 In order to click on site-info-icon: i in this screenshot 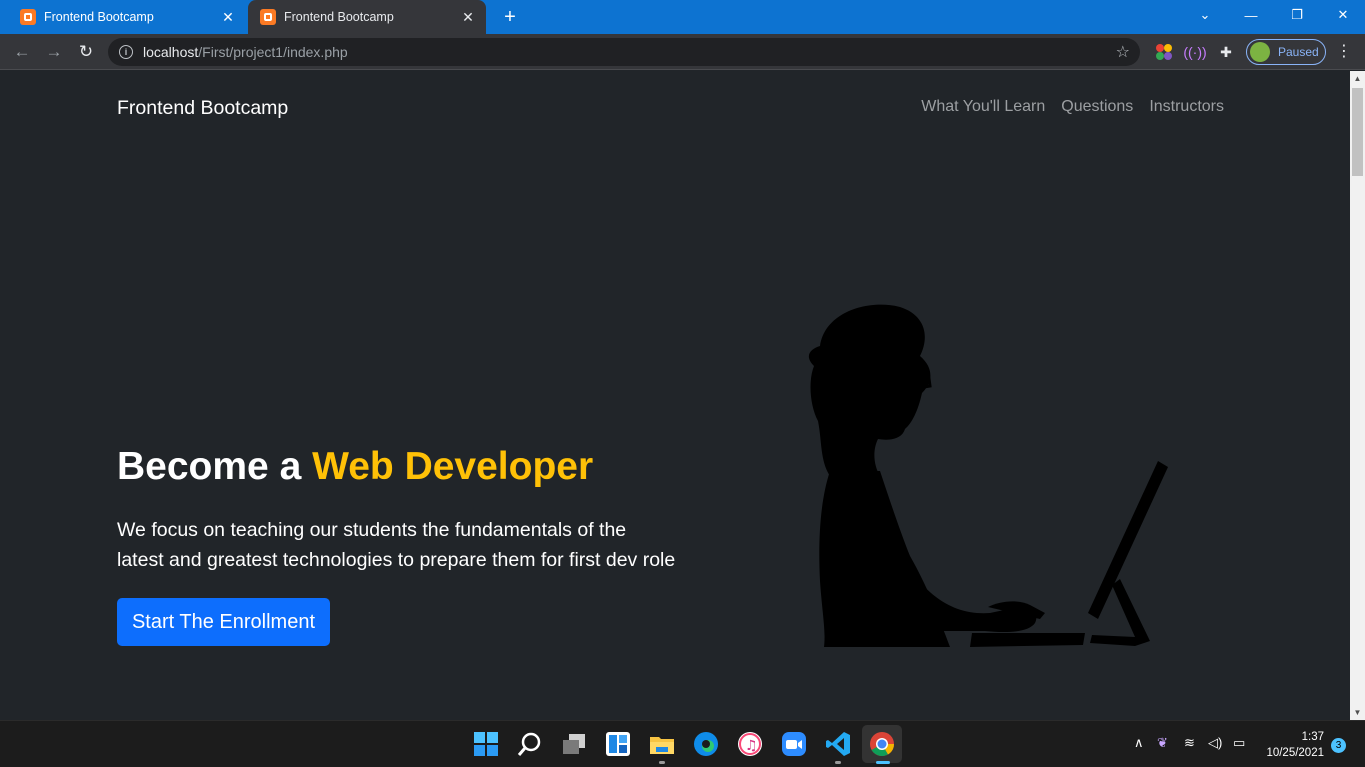, I will do `click(126, 52)`.